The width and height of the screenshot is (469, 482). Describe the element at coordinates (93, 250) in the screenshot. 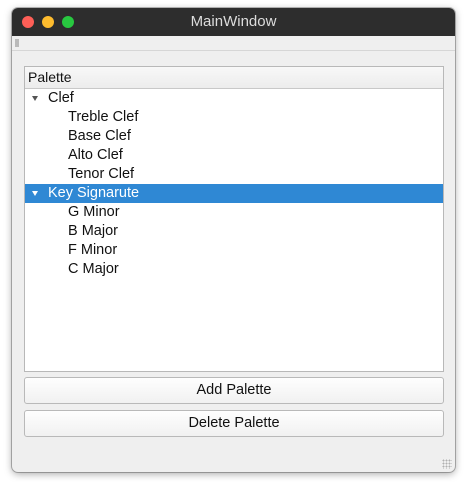

I see `tree-item-label: F Minor` at that location.